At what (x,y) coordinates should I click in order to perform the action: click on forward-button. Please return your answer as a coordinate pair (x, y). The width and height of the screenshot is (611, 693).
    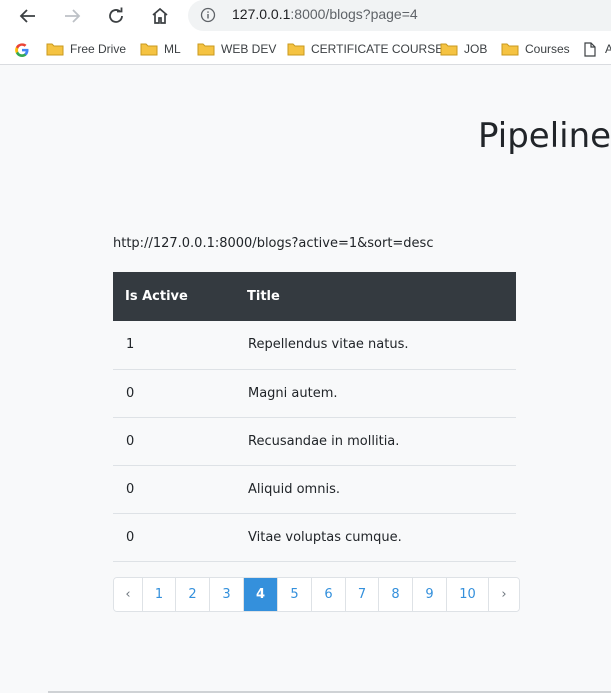
    Looking at the image, I should click on (72, 16).